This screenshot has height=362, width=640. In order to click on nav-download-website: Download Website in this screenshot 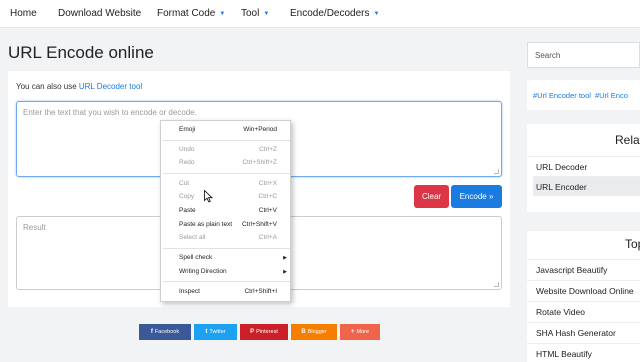, I will do `click(99, 13)`.